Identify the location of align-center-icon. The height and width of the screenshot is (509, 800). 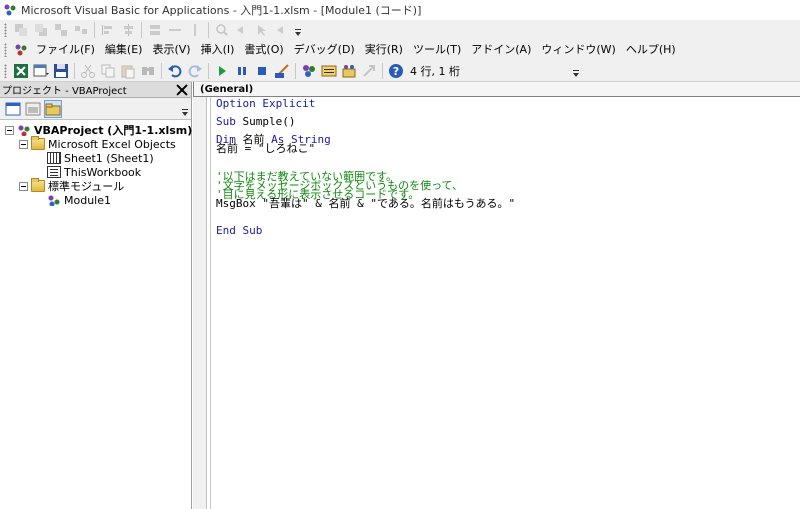
(128, 30).